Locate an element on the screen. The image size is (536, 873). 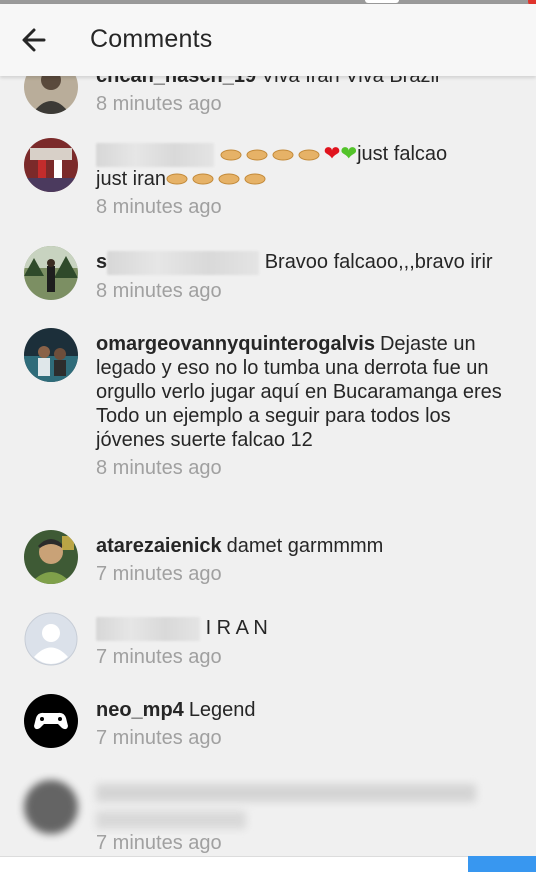
bottom-bar is located at coordinates (268, 864).